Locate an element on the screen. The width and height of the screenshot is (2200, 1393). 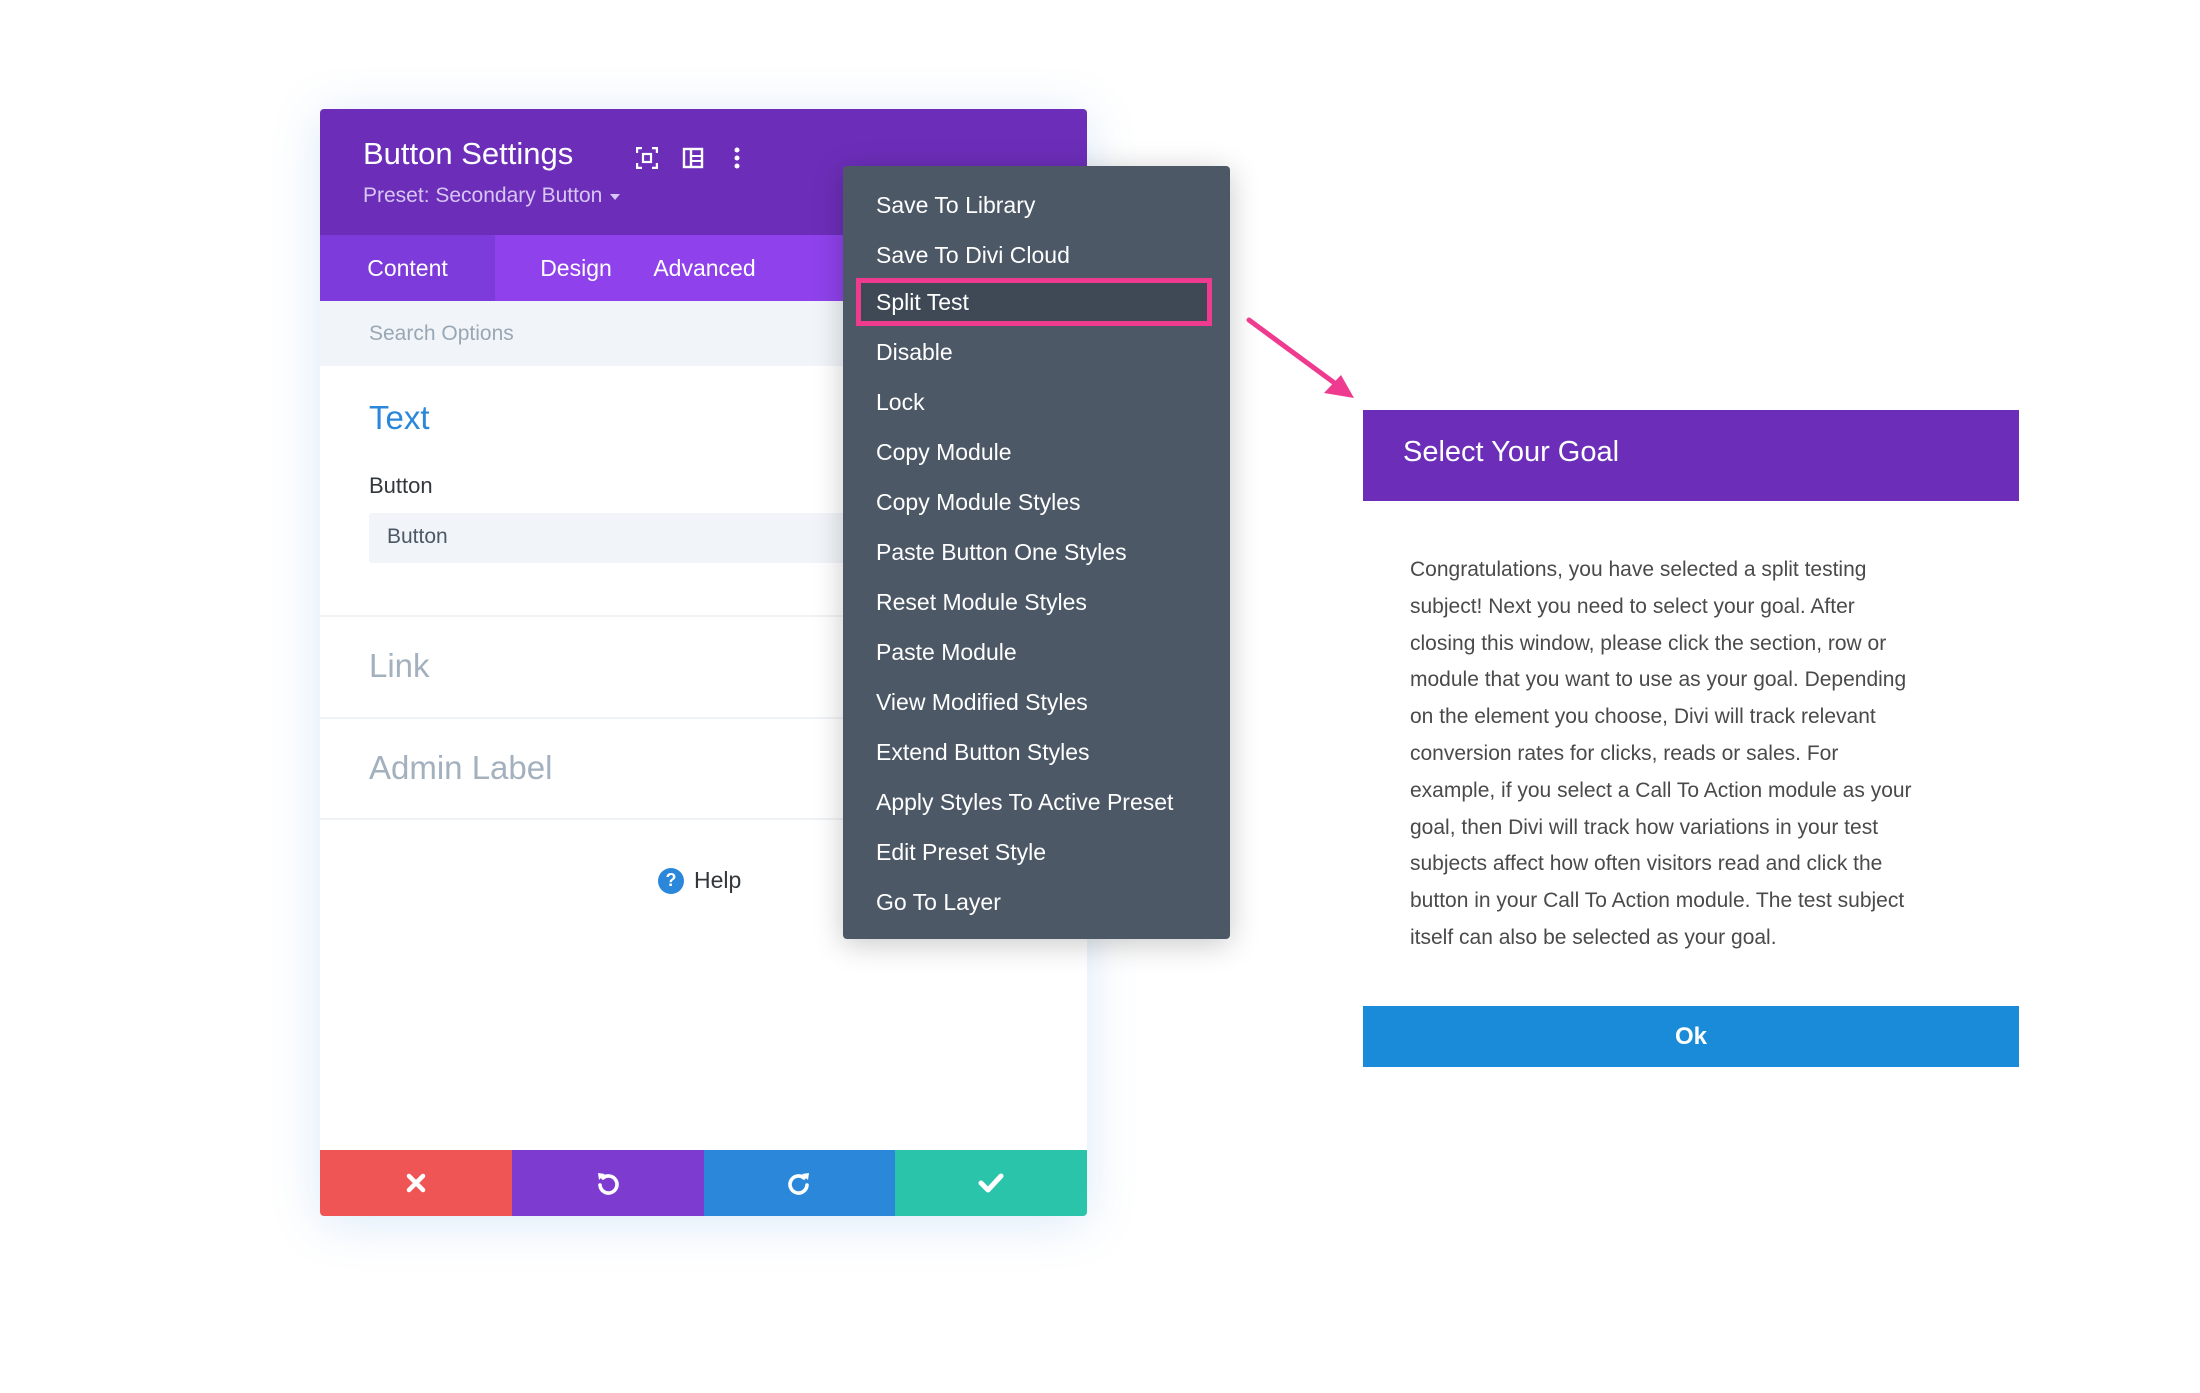
menu-item-apply-styles-to-active-preset: Apply Styles To Active Preset is located at coordinates (1024, 802).